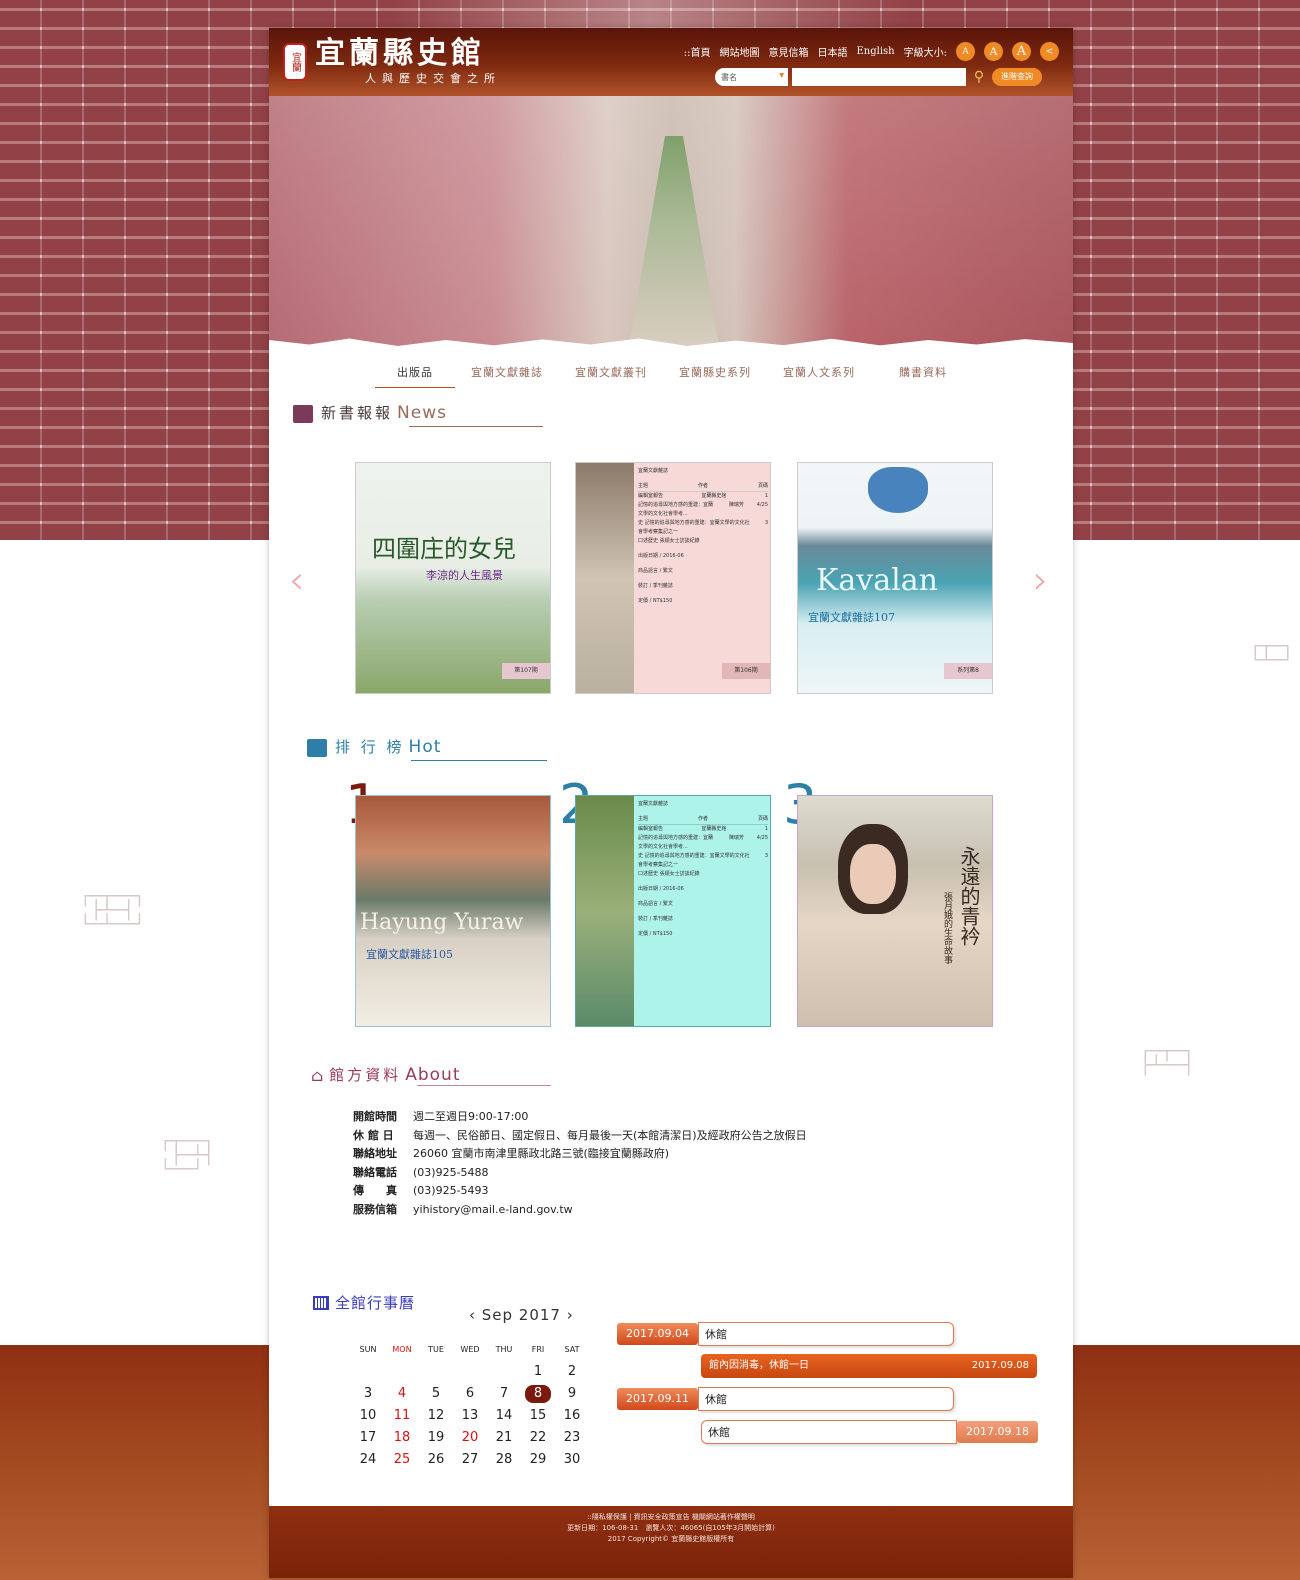 Image resolution: width=1300 pixels, height=1580 pixels. I want to click on month-nav: ‹ Sep 2017 ›, so click(521, 1315).